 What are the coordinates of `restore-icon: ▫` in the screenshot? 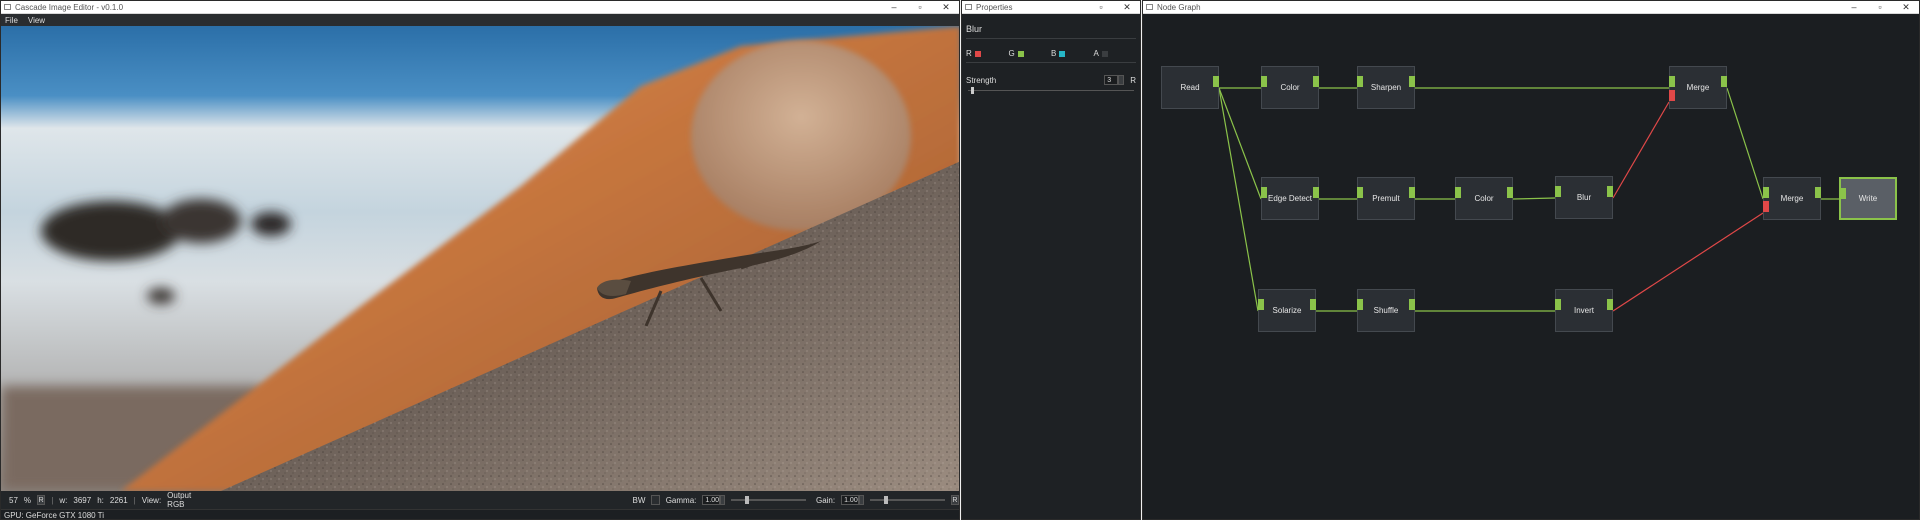 It's located at (1101, 7).